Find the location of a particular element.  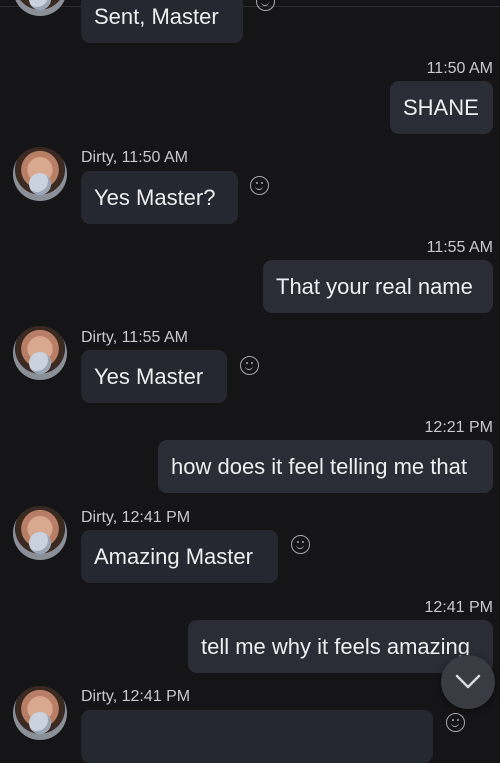

message-timestamp: 11:55 AM is located at coordinates (459, 247).